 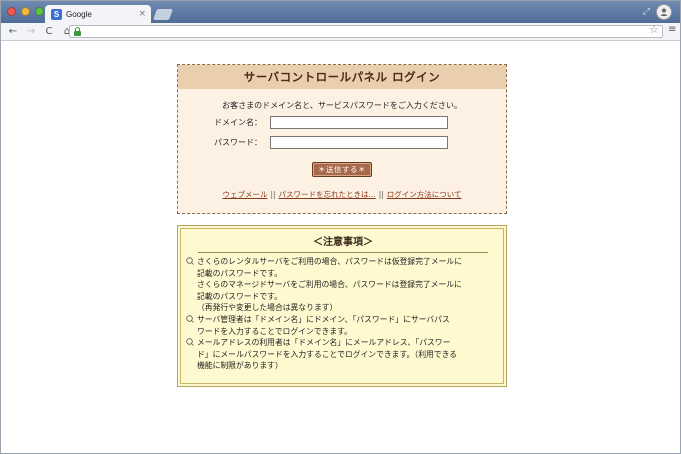 I want to click on new-tab-button, so click(x=163, y=14).